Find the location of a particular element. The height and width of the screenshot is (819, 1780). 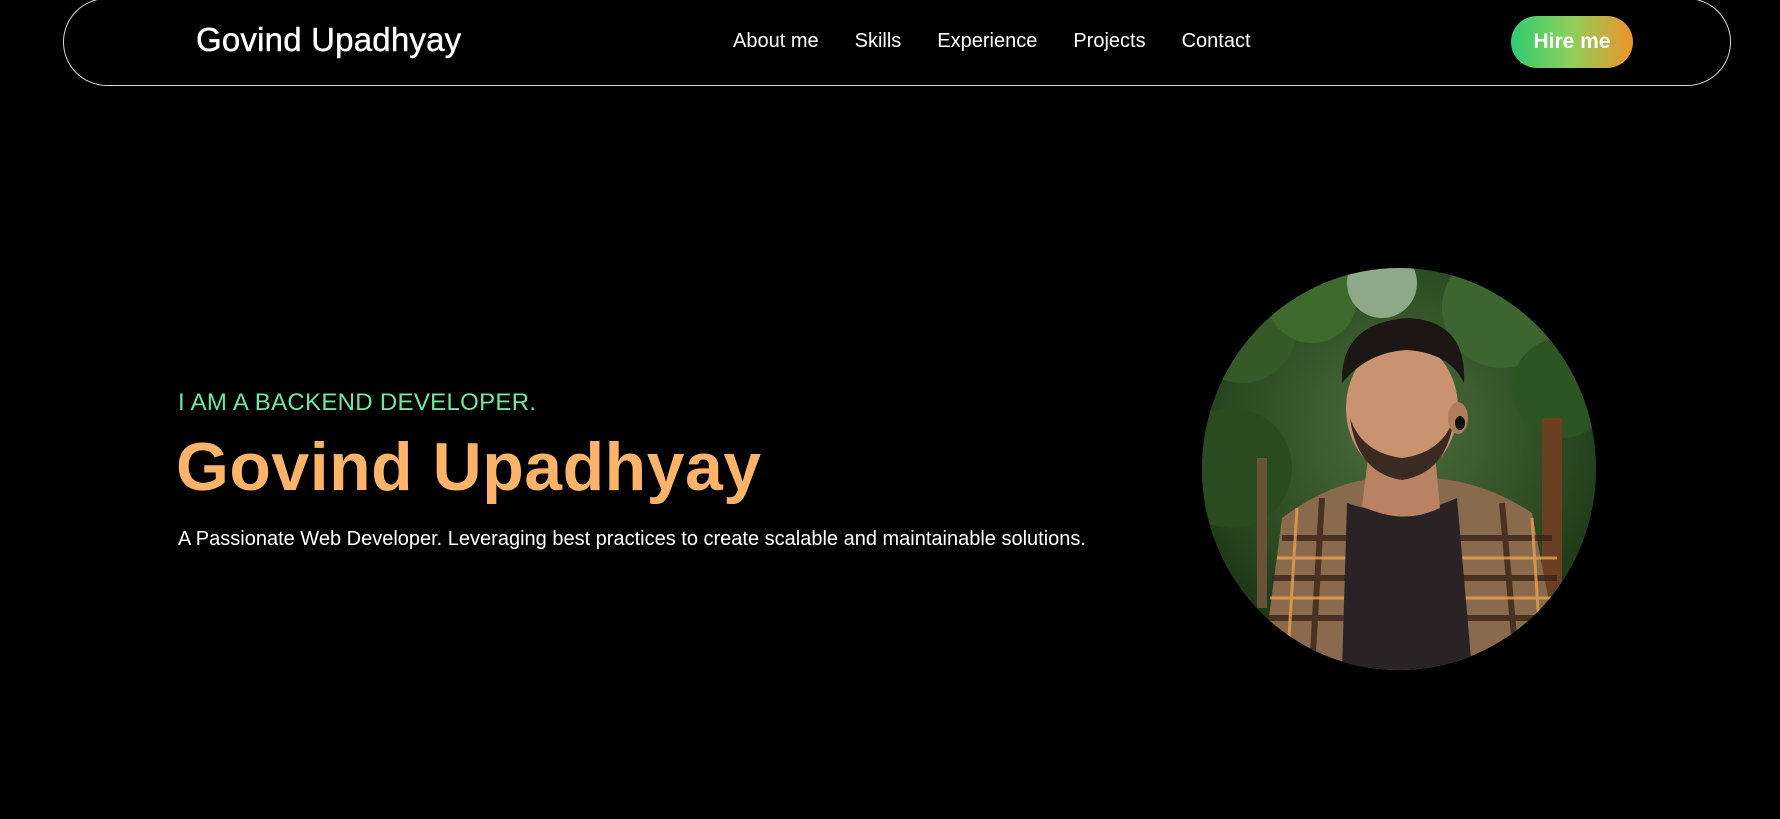

brand-logo: Govind Upadhyay is located at coordinates (329, 40).